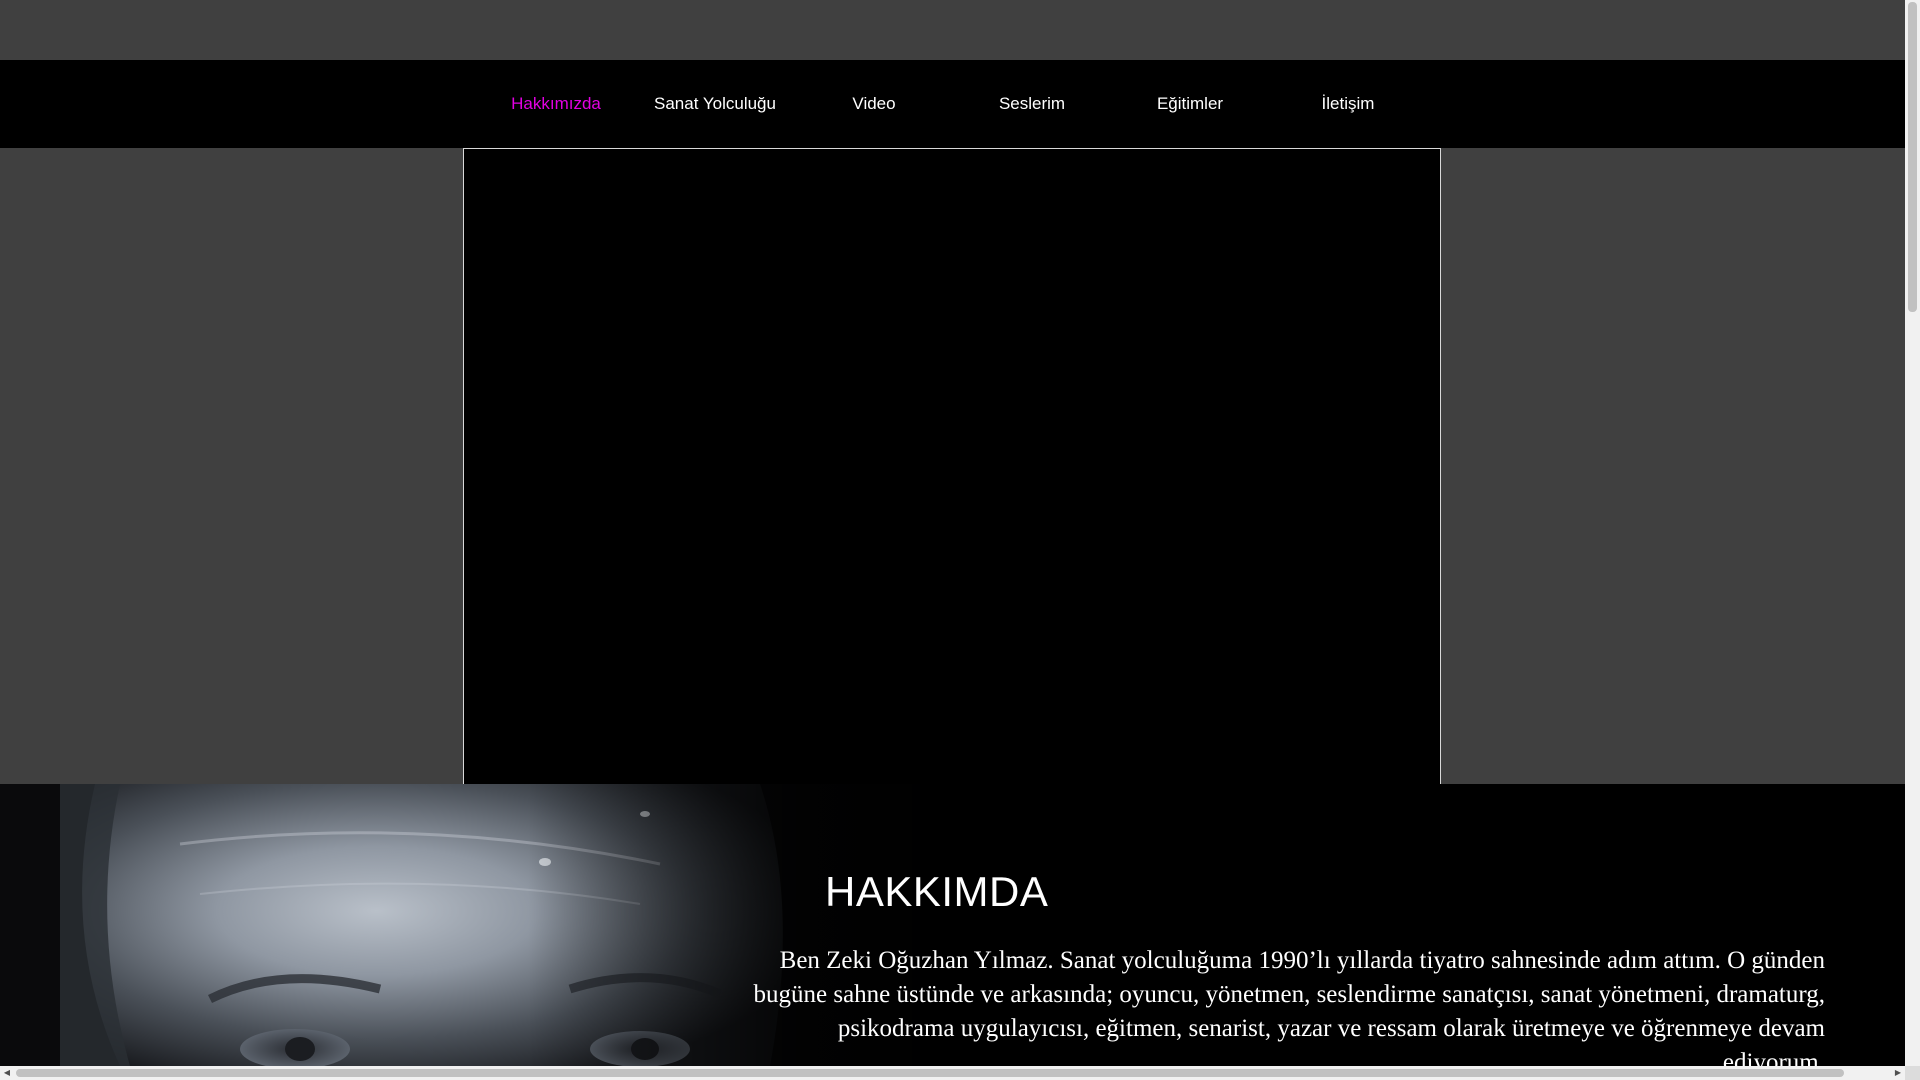 The height and width of the screenshot is (1080, 1920). What do you see at coordinates (1898, 1073) in the screenshot?
I see `scroll-right-arrow-icon: ▶` at bounding box center [1898, 1073].